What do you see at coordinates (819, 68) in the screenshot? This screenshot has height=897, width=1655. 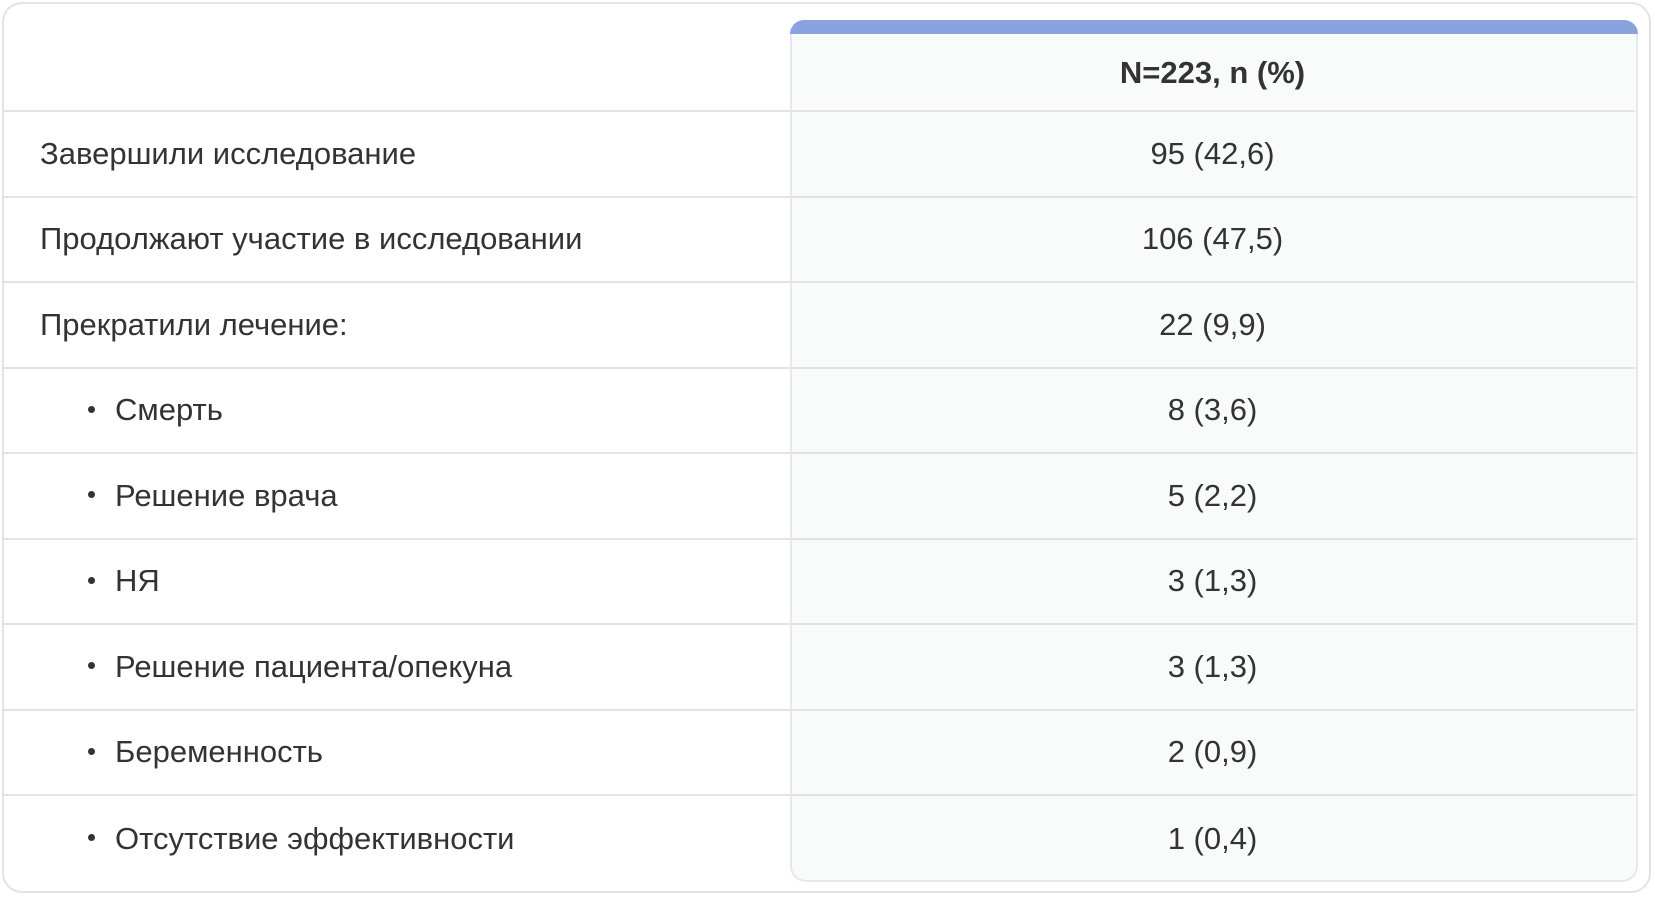 I see `table-header-row: N=223, n (%)` at bounding box center [819, 68].